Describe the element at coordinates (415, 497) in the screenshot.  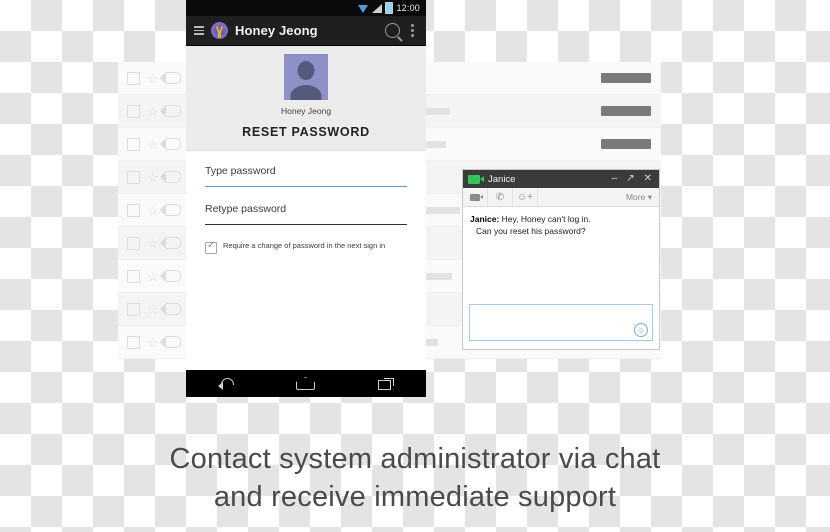
I see `caption-line-2: and receive immediate support` at that location.